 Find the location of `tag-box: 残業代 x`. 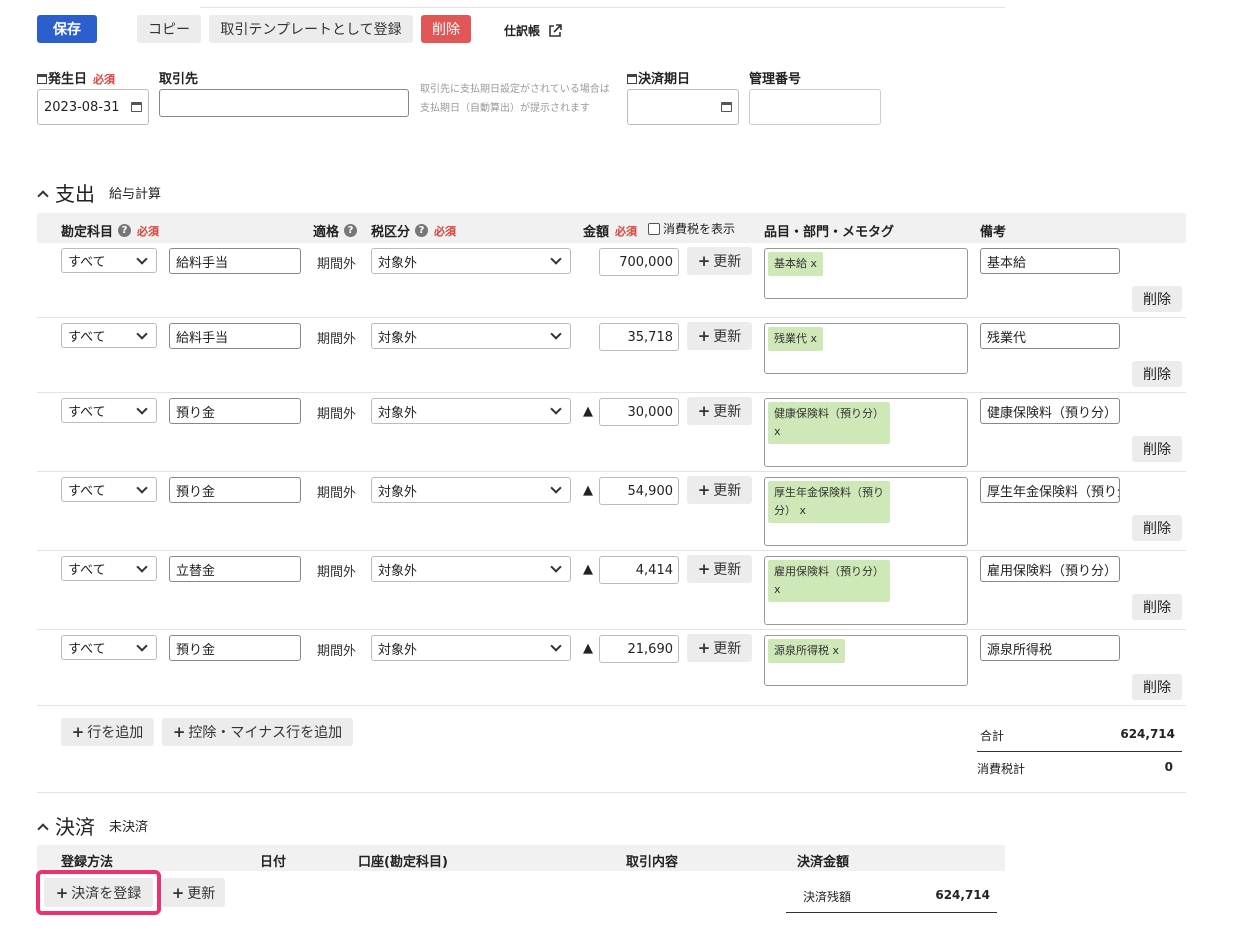

tag-box: 残業代 x is located at coordinates (866, 348).